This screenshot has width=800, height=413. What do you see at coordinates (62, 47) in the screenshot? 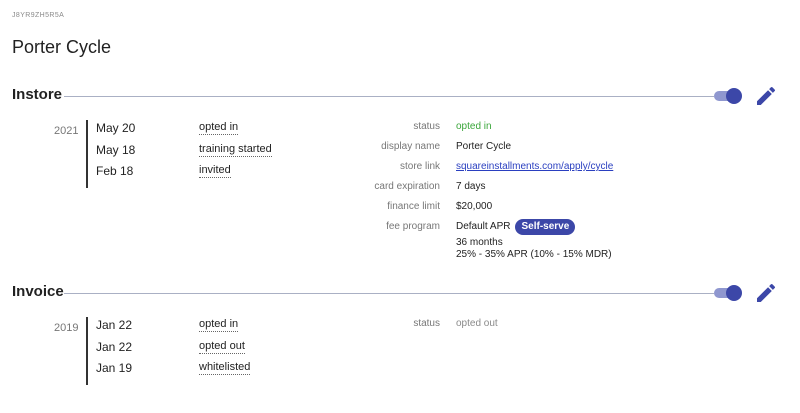
I see `page-title: Porter Cycle` at bounding box center [62, 47].